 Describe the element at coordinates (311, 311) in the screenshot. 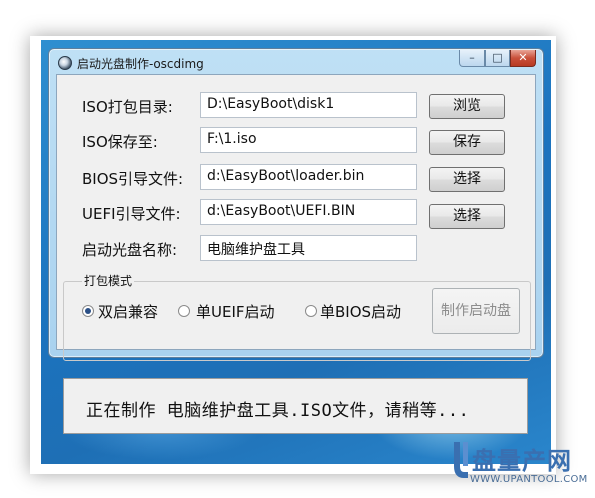

I see `radio-bios-only` at that location.